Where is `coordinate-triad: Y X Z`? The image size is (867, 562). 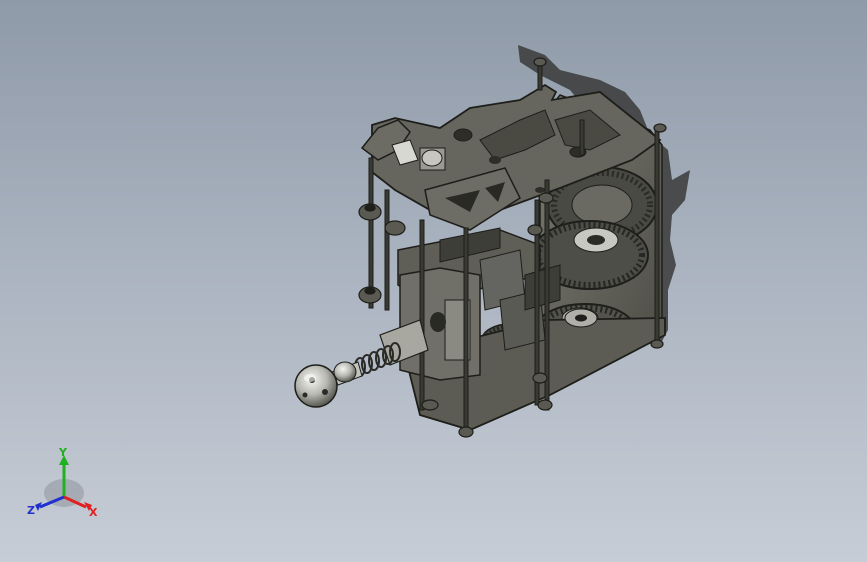
coordinate-triad: Y X Z is located at coordinates (62, 482).